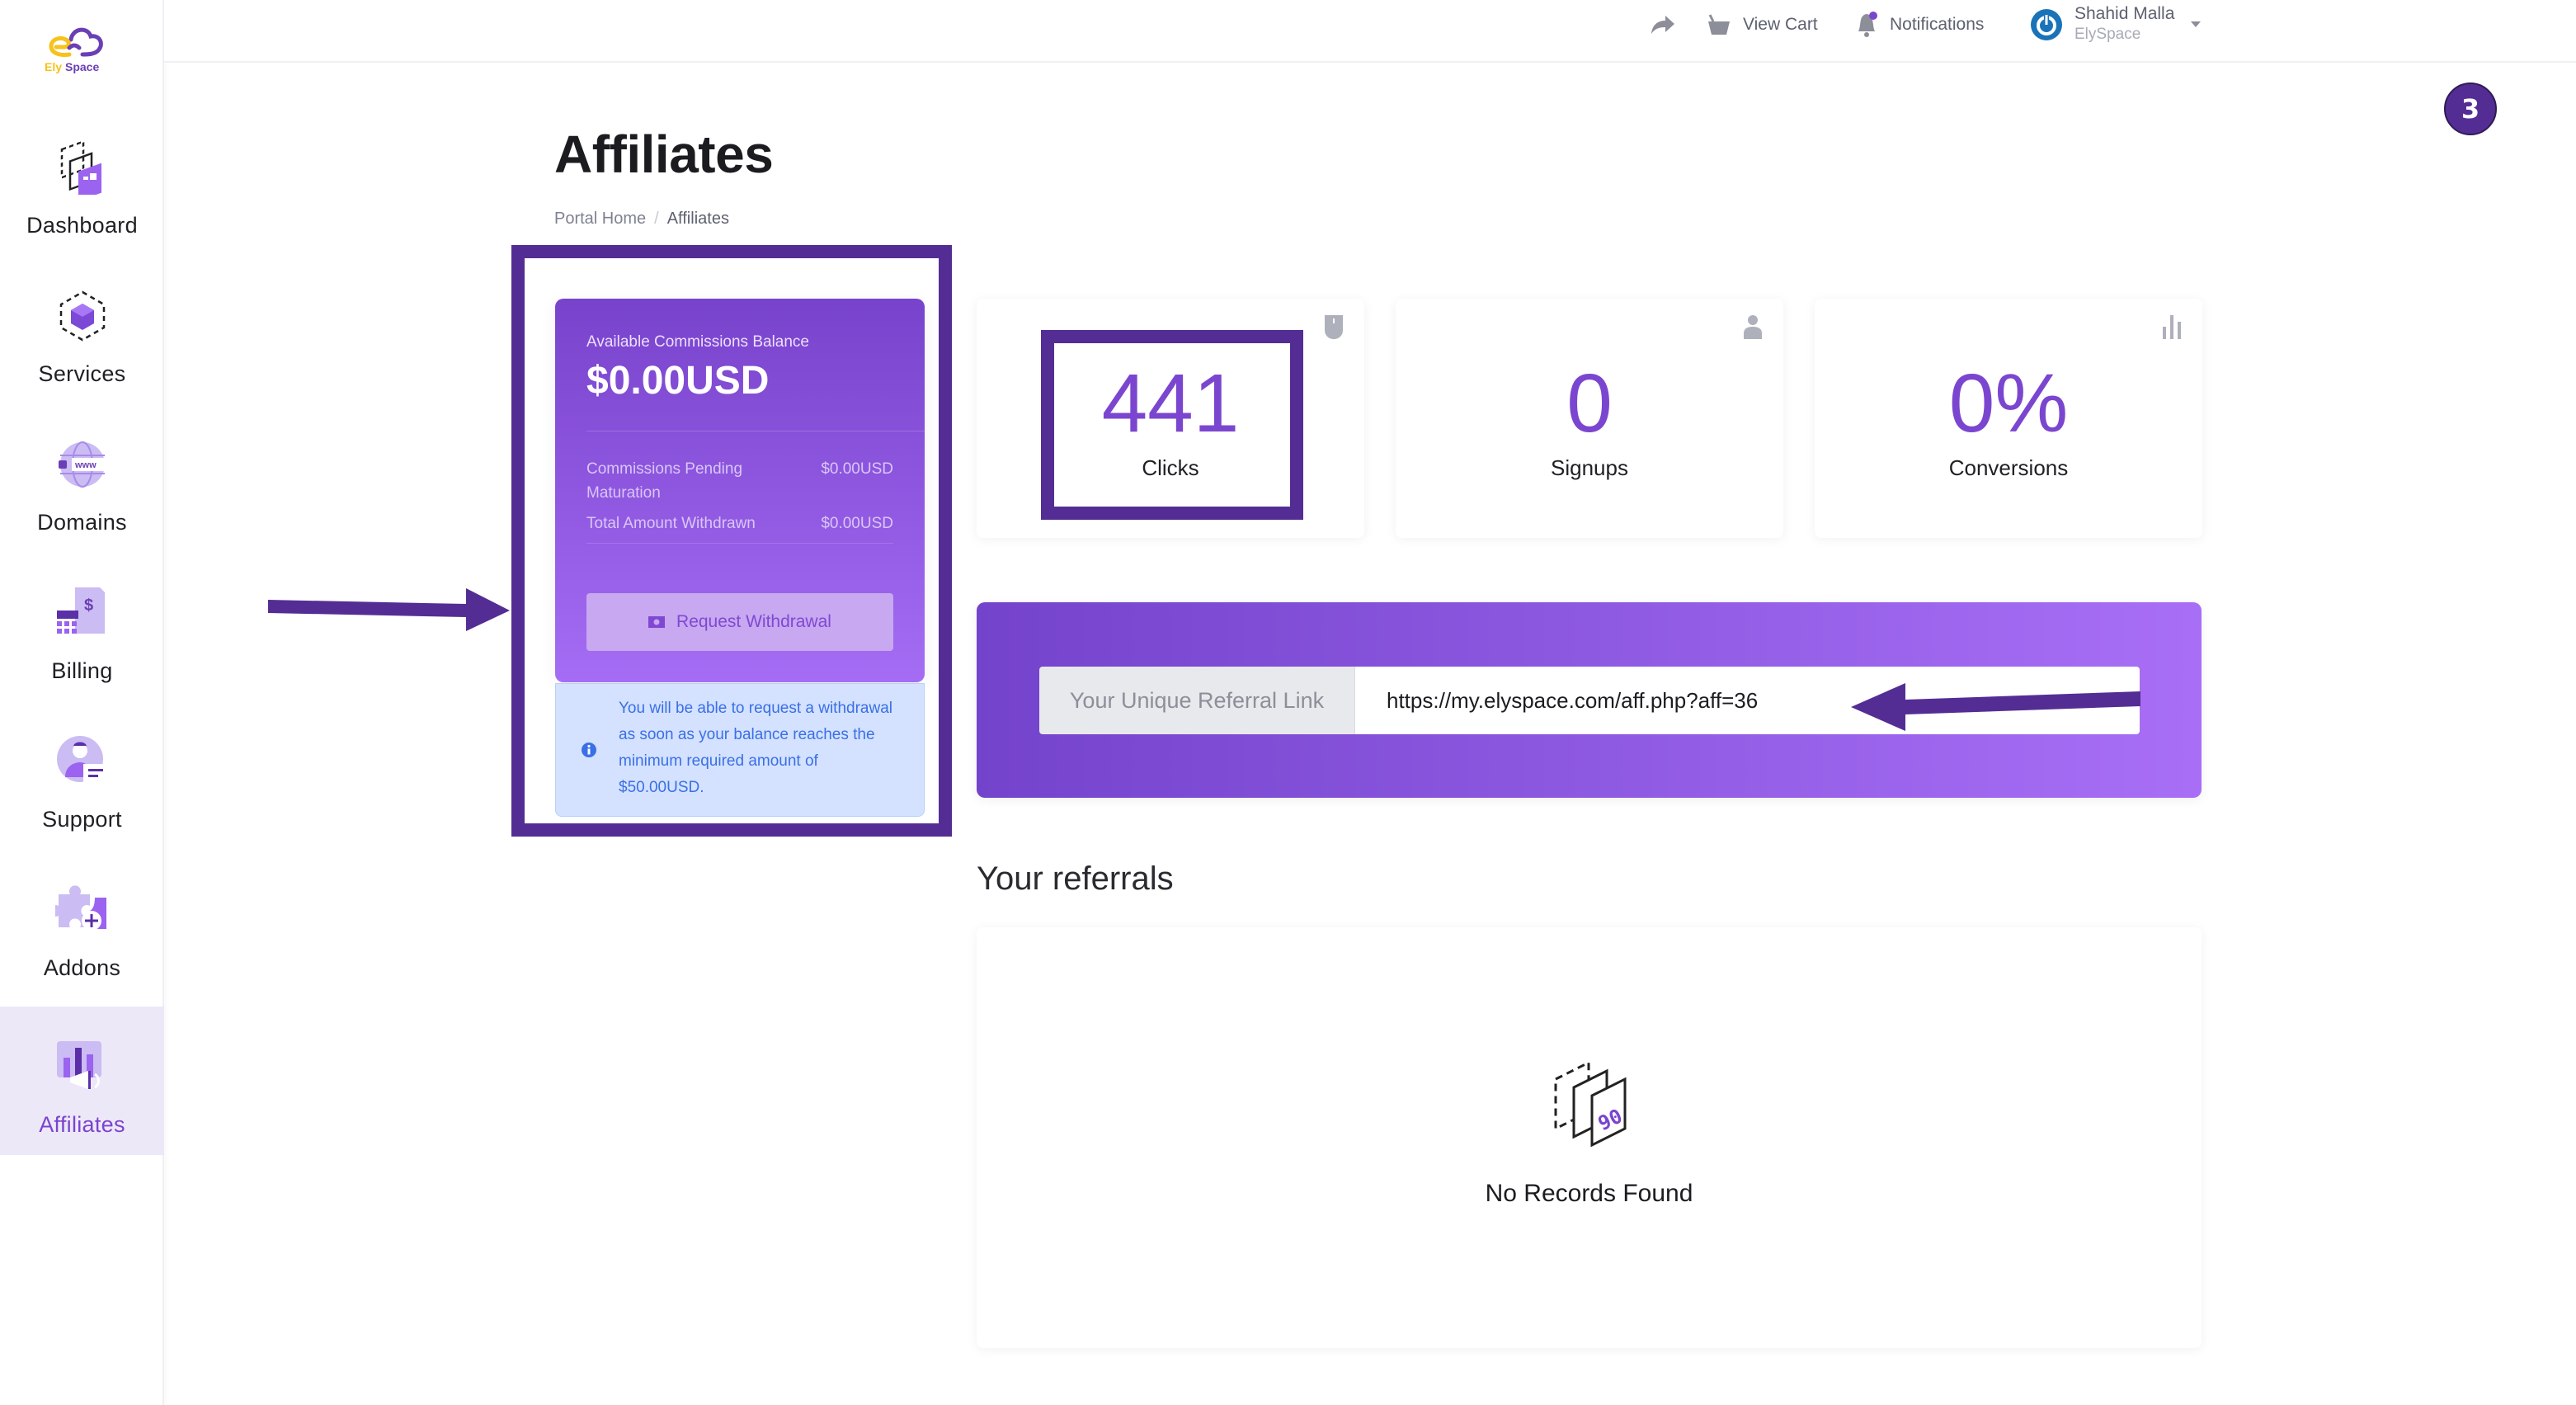 The height and width of the screenshot is (1405, 2576). I want to click on annotation-highlight-clicks, so click(1172, 425).